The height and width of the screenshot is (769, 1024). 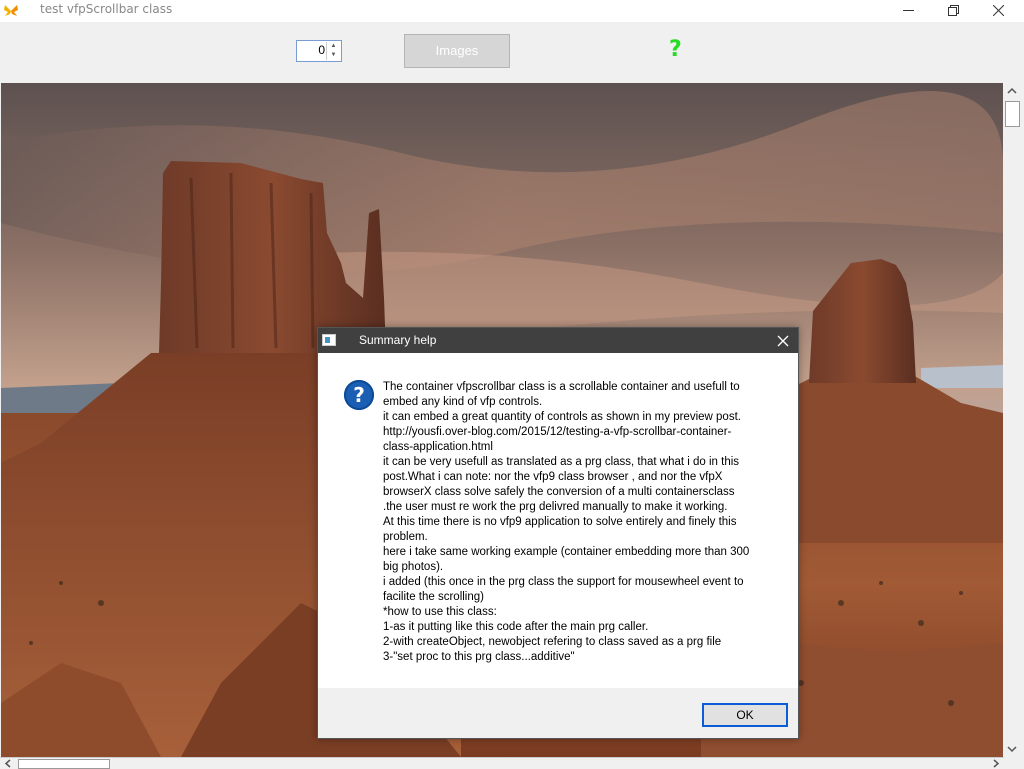 What do you see at coordinates (512, 52) in the screenshot?
I see `toolbar: 0 ▲ ▼ Images ?` at bounding box center [512, 52].